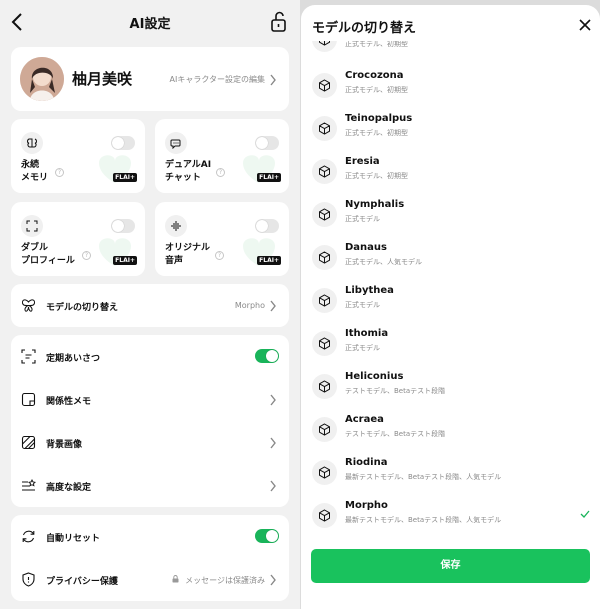 This screenshot has width=600, height=609. I want to click on page-title: AI設定, so click(150, 24).